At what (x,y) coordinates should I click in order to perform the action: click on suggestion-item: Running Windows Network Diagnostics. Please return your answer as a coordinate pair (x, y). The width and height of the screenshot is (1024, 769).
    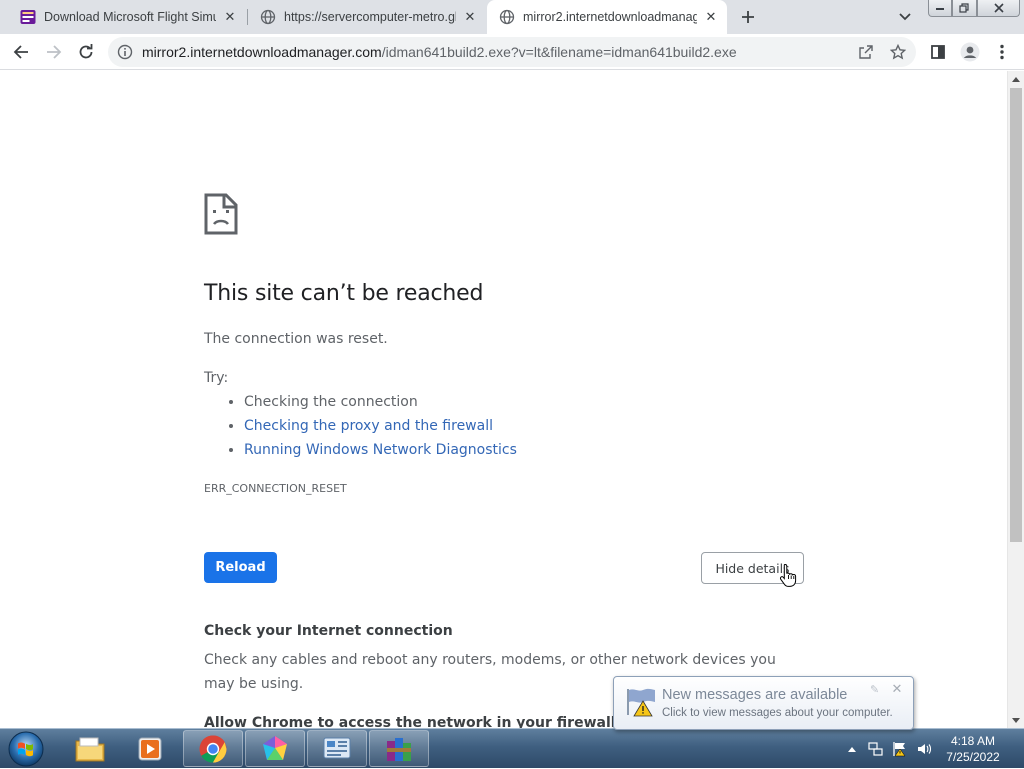
    Looking at the image, I should click on (380, 452).